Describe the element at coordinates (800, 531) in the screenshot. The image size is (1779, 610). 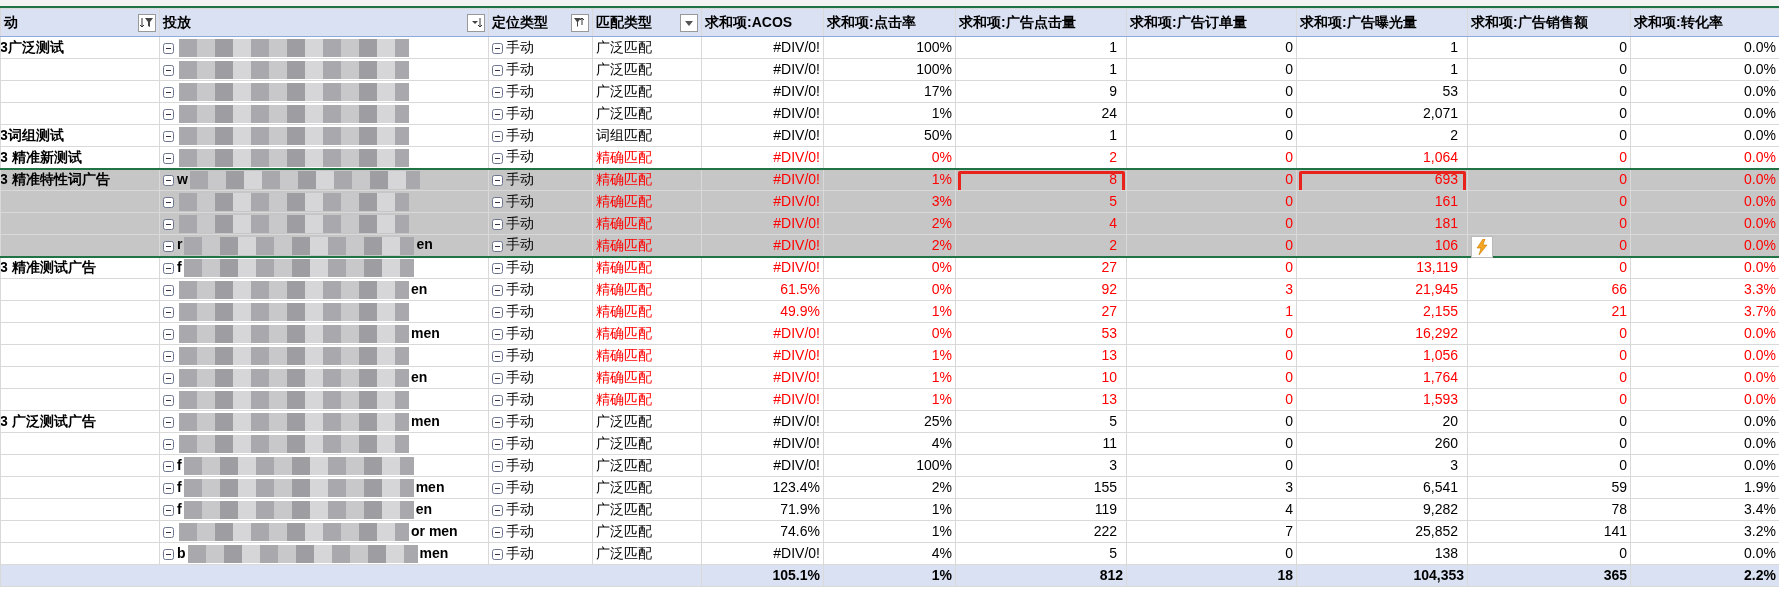
I see `table-cell: 74.6%` at that location.